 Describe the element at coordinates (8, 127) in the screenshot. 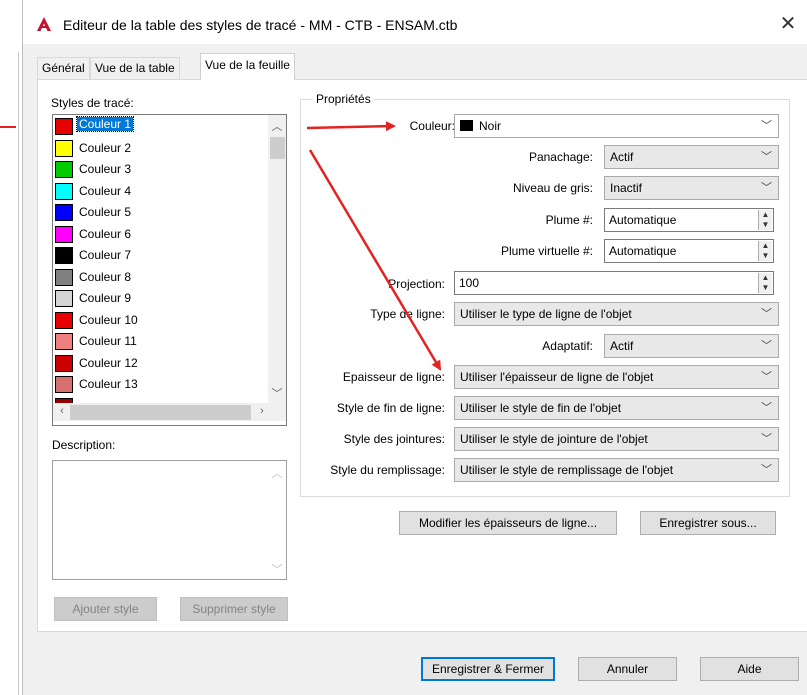

I see `annotation-arrow-left` at that location.